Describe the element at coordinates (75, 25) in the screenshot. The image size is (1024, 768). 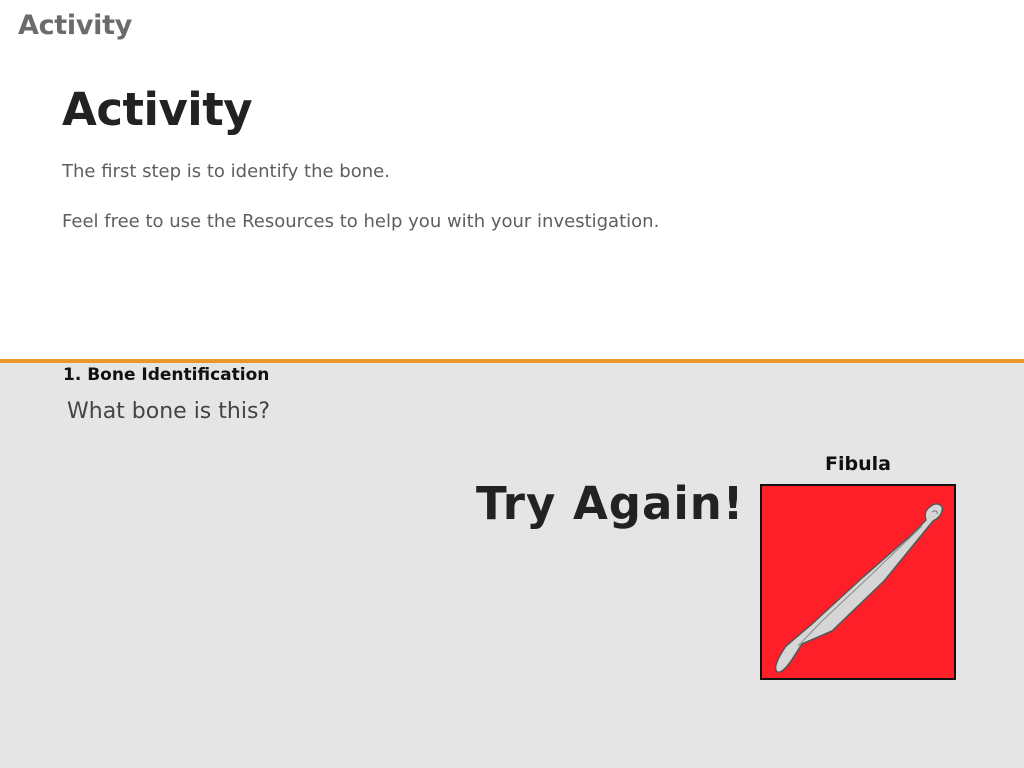
I see `header-label: Activity` at that location.